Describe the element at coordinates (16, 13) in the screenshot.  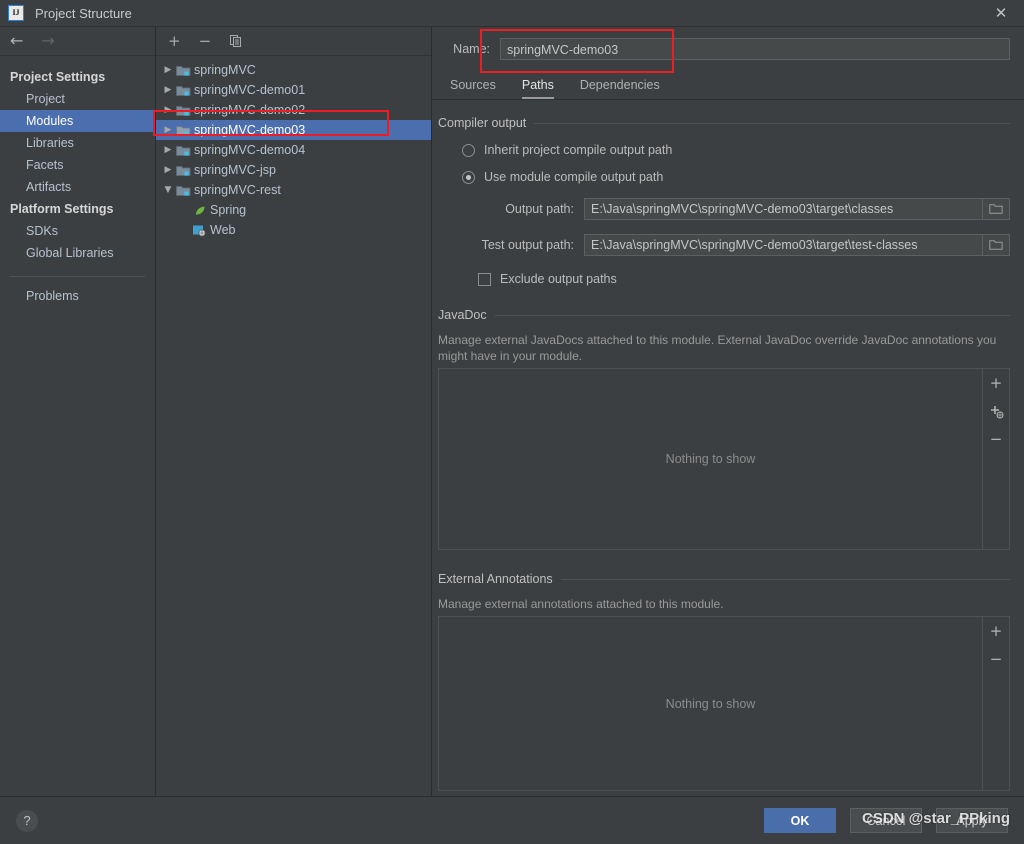
I see `intellij-logo-icon: IJ` at that location.